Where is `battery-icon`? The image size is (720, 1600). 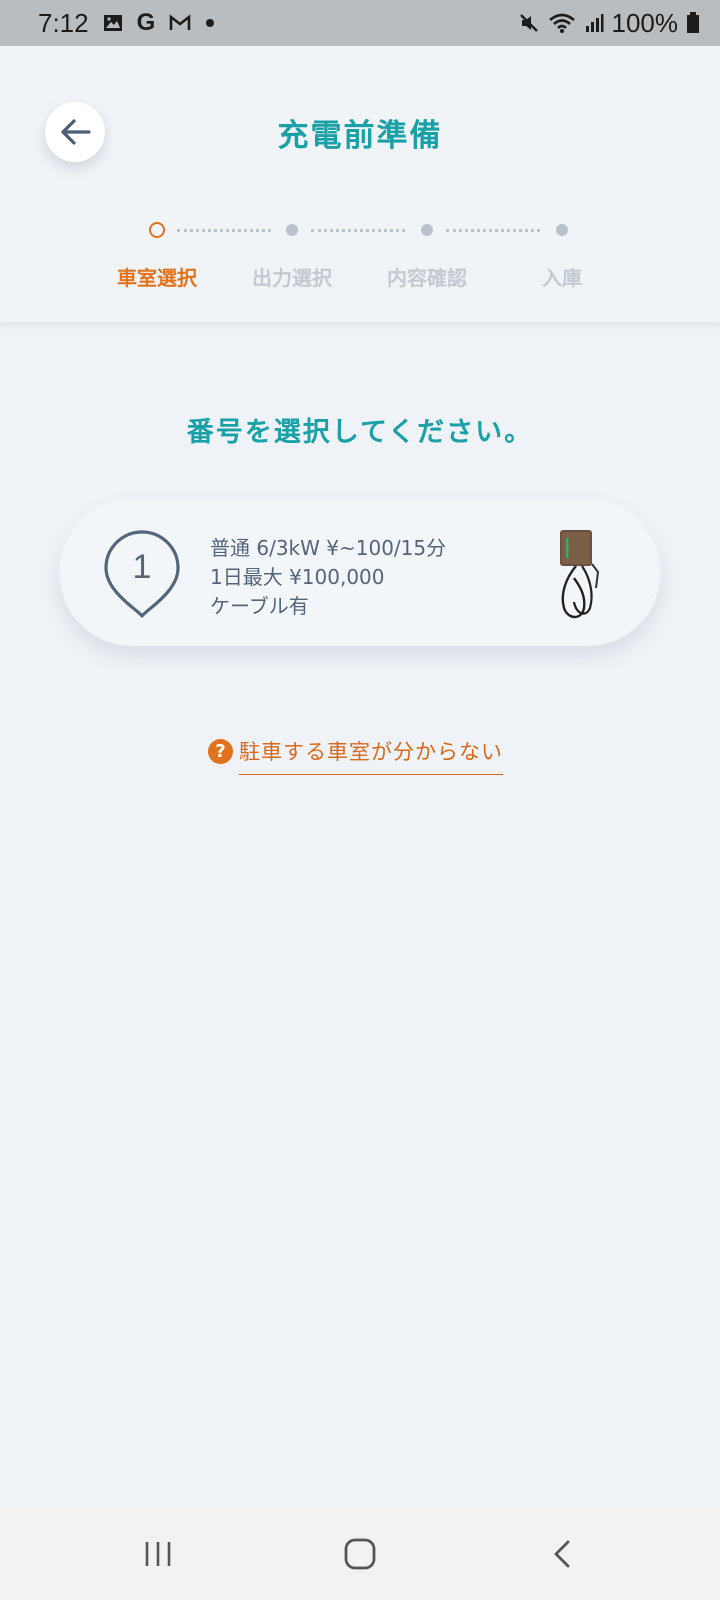
battery-icon is located at coordinates (693, 23).